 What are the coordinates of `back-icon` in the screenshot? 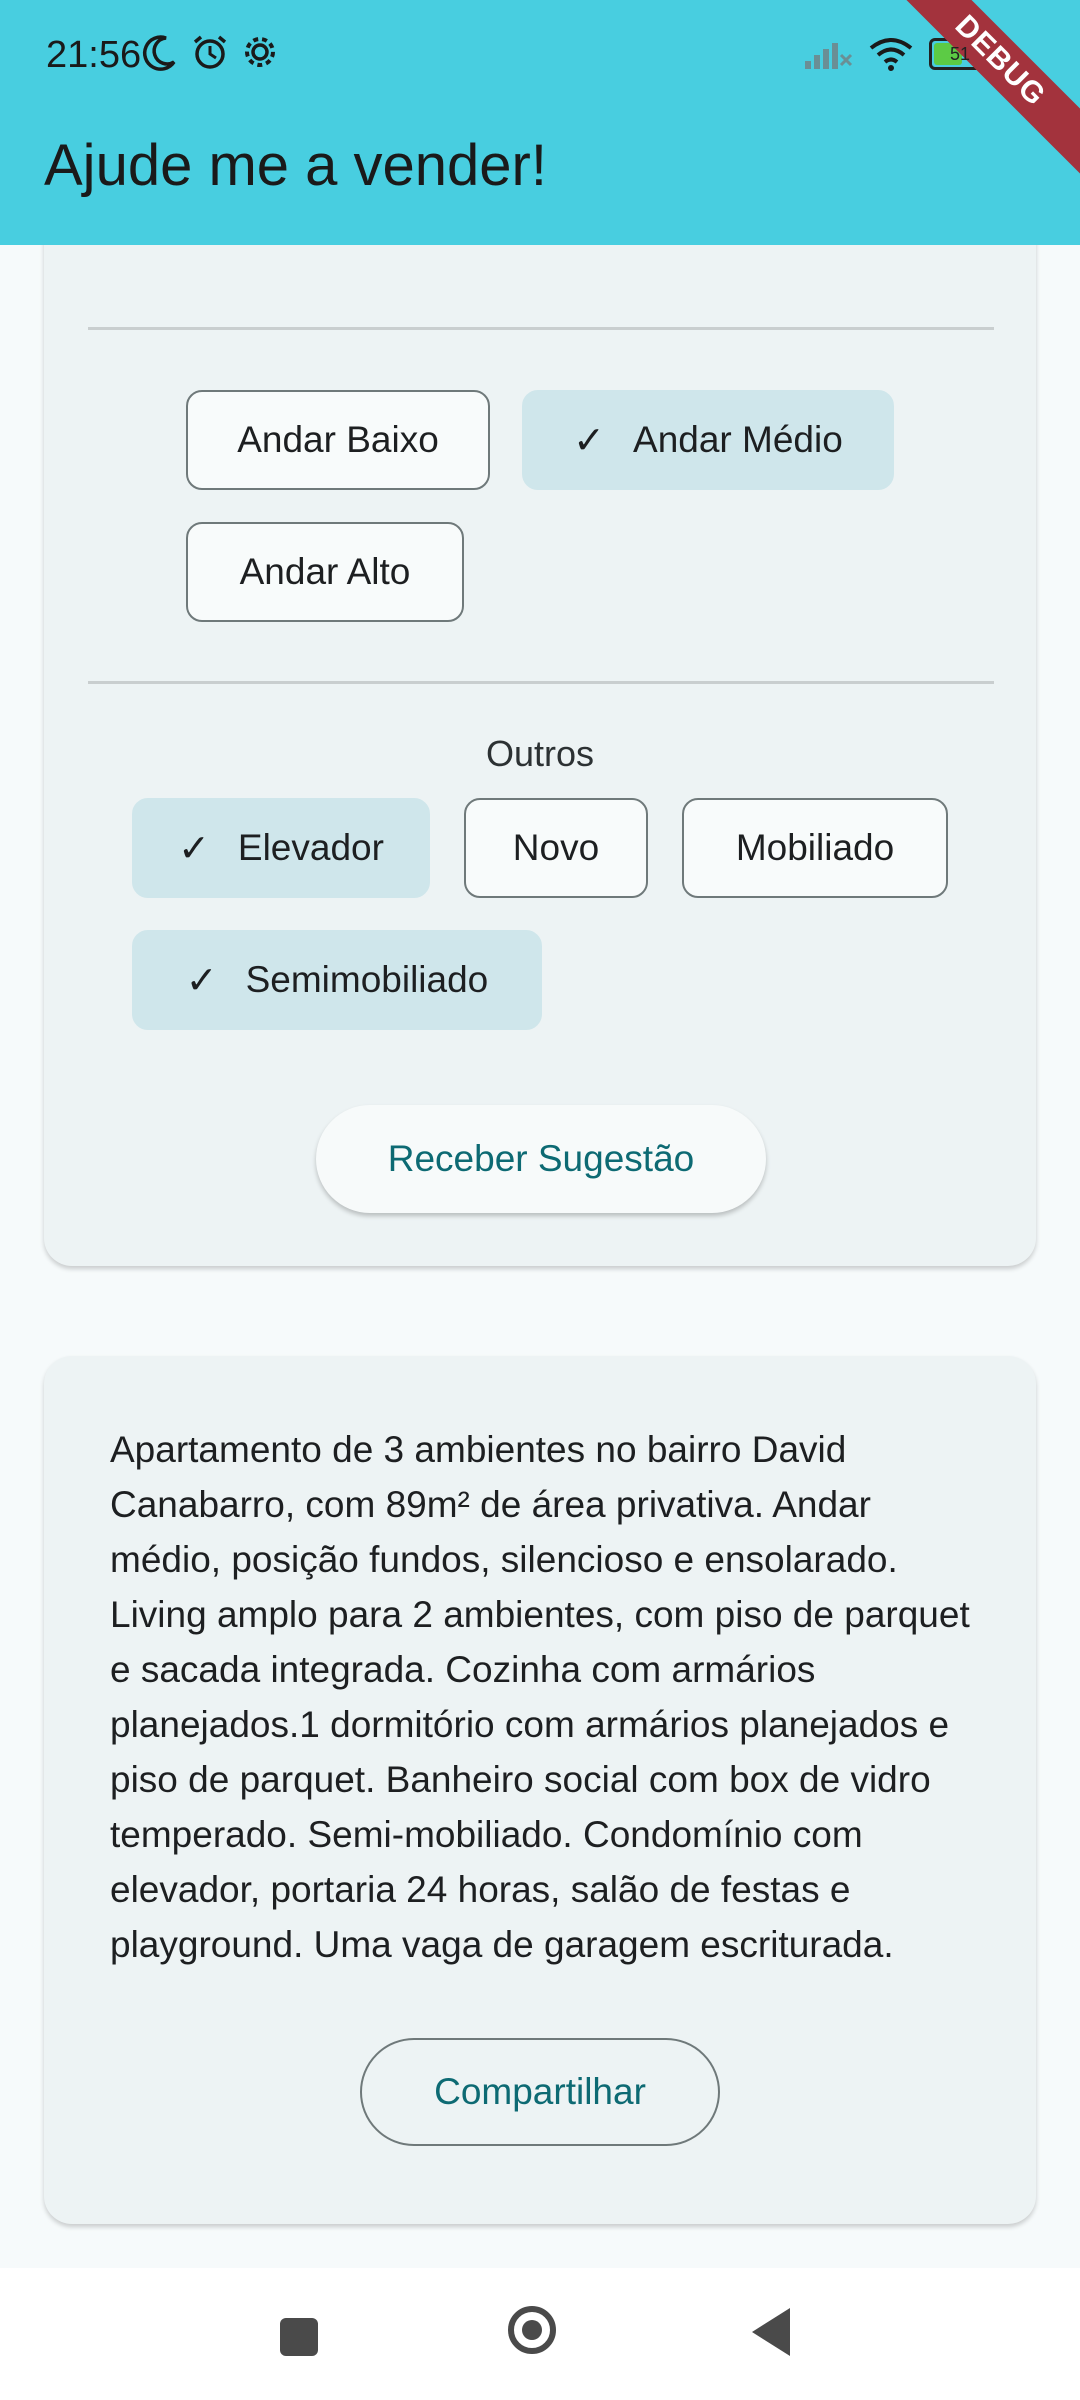 It's located at (771, 2332).